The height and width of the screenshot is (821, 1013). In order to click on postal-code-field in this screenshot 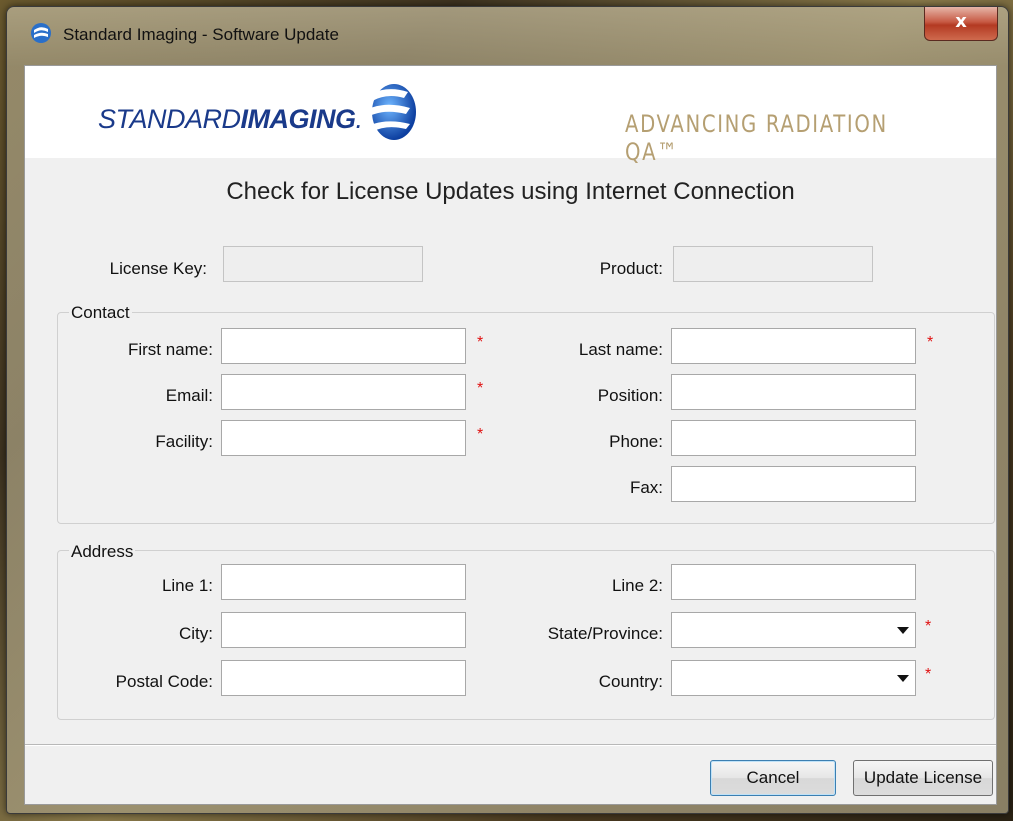, I will do `click(343, 678)`.